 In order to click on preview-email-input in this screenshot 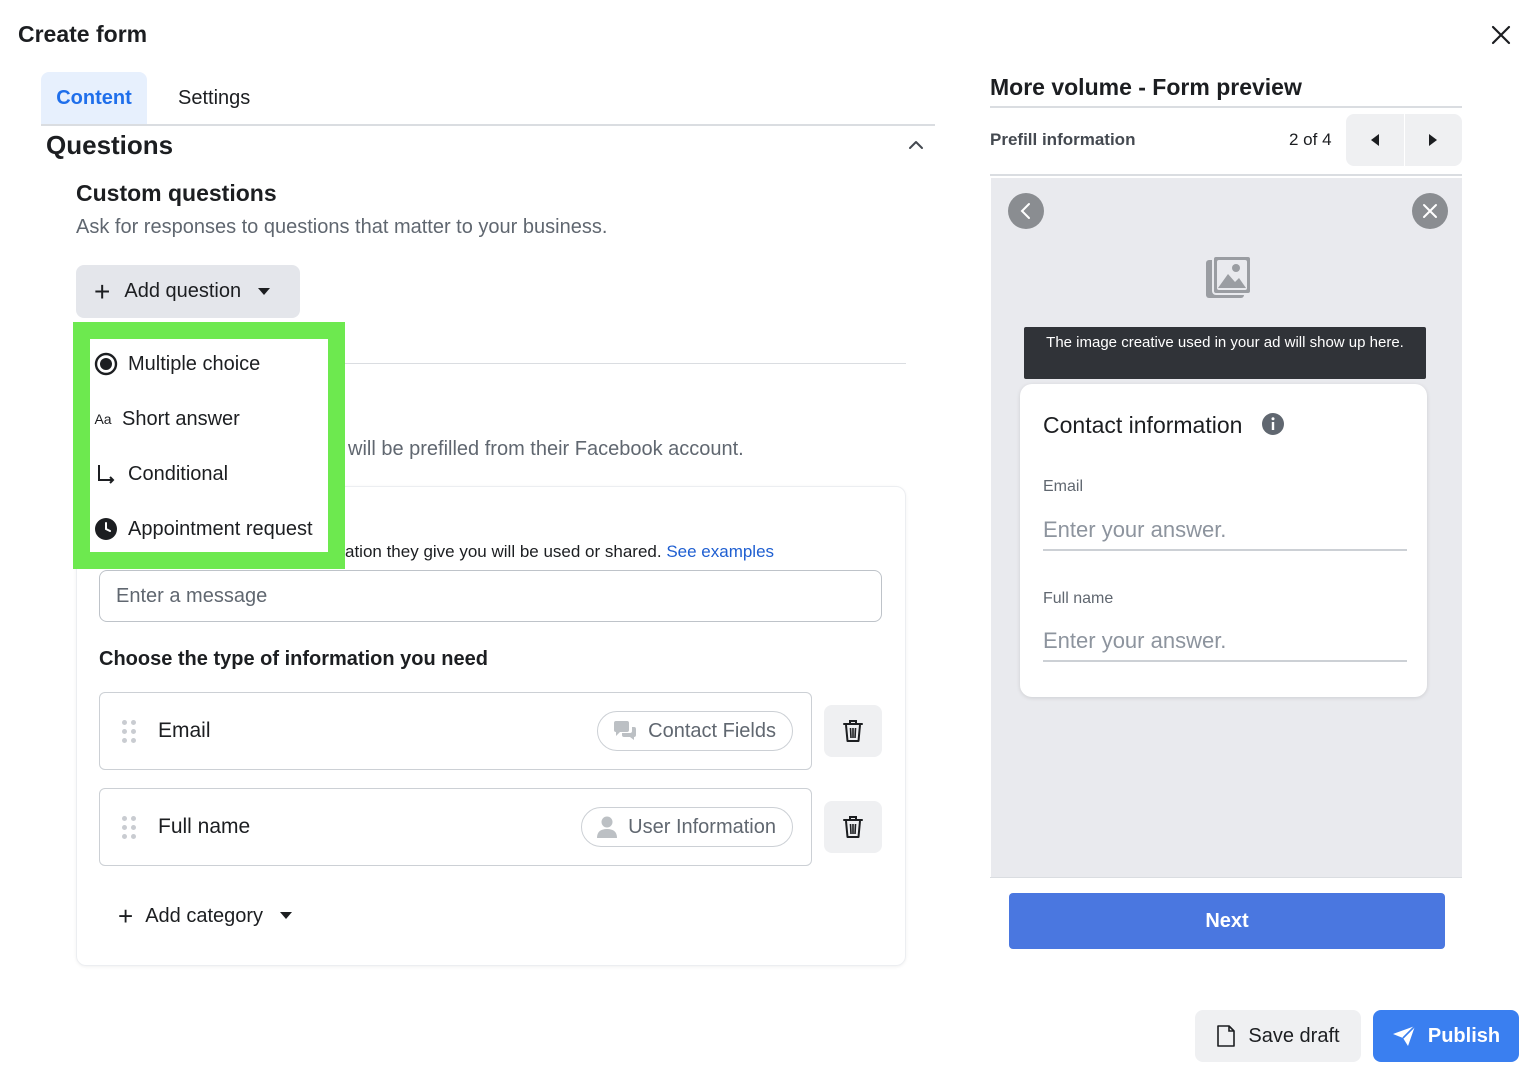, I will do `click(1225, 531)`.